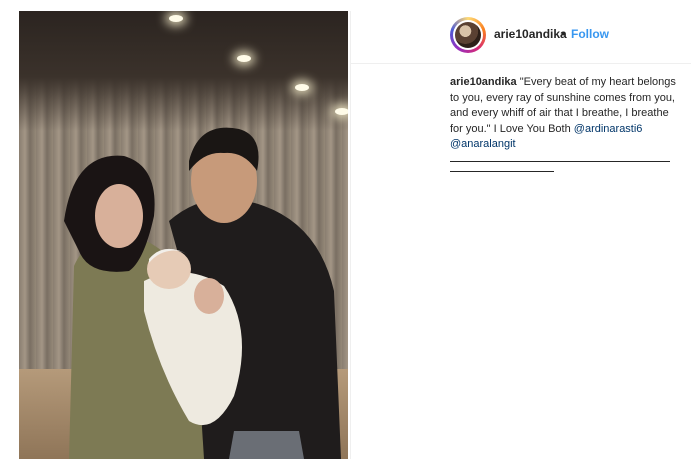 The image size is (700, 469). I want to click on avatar, so click(468, 35).